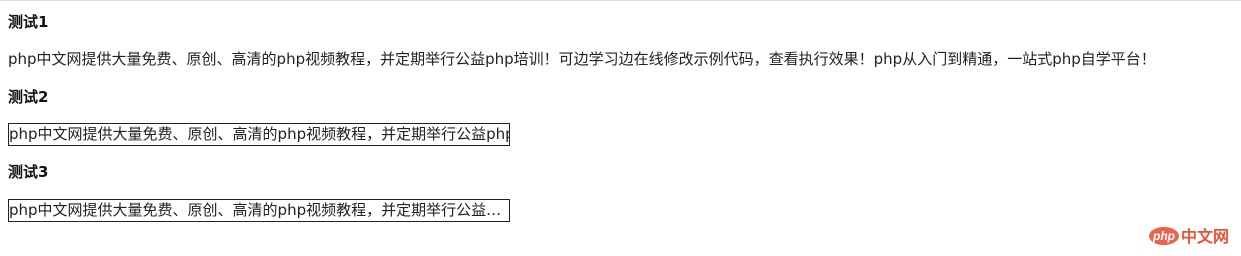 The width and height of the screenshot is (1241, 256). What do you see at coordinates (1205, 236) in the screenshot?
I see `watermark-site: 中文网` at bounding box center [1205, 236].